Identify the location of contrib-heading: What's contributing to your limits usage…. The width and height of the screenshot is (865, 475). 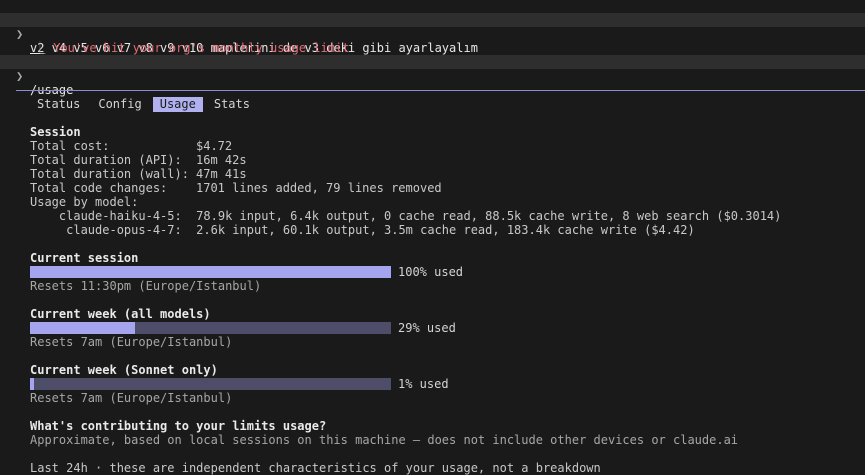
(178, 426).